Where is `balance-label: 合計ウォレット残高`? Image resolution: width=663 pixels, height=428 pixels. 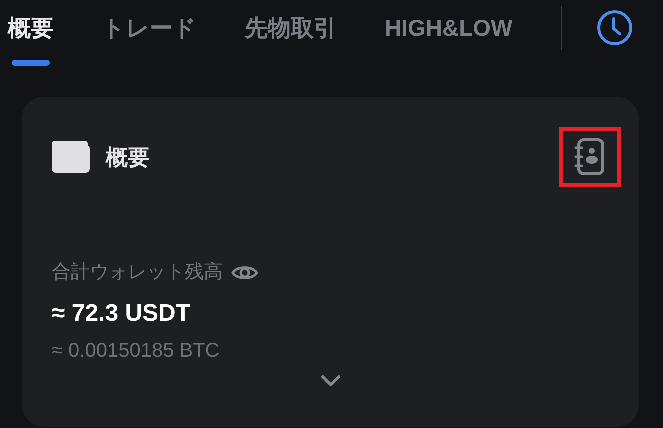
balance-label: 合計ウォレット残高 is located at coordinates (137, 273).